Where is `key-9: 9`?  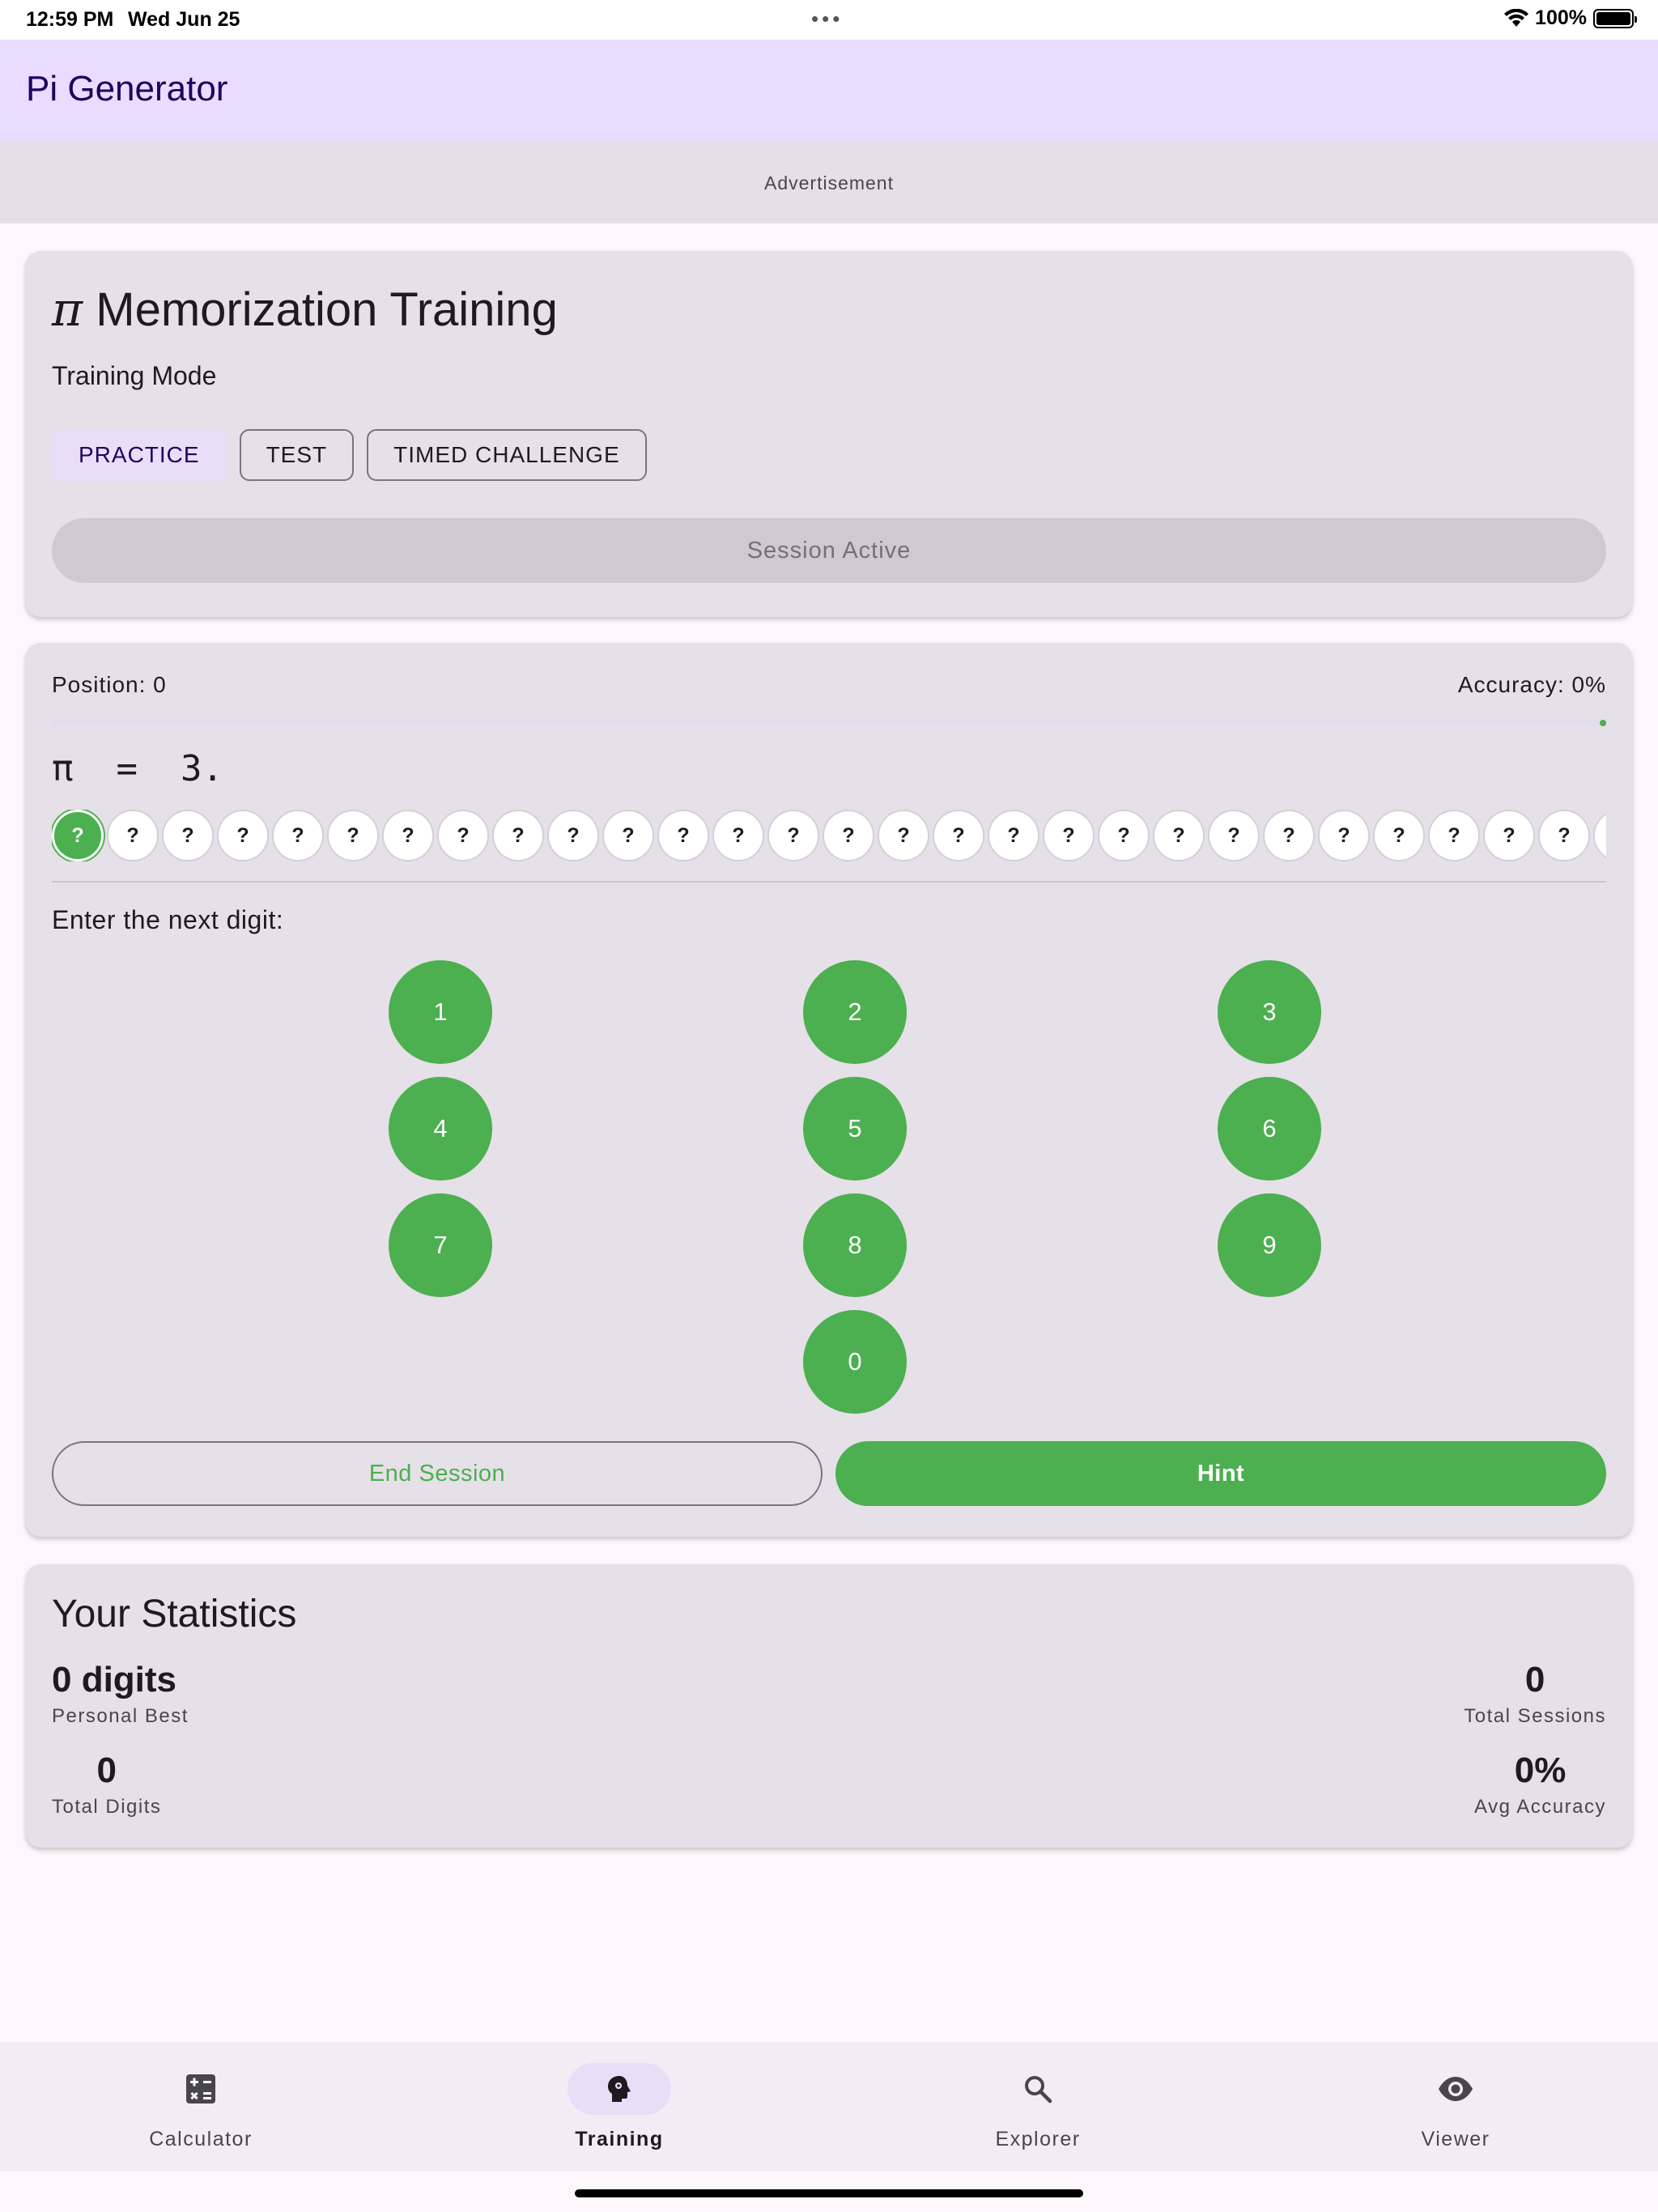 key-9: 9 is located at coordinates (1269, 1245).